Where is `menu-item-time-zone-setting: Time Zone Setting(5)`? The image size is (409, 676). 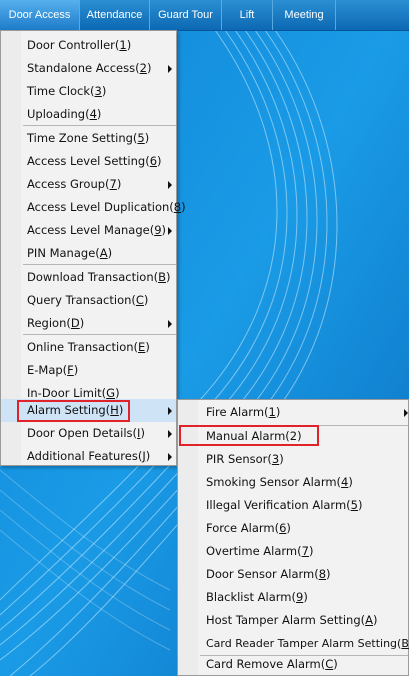
menu-item-time-zone-setting: Time Zone Setting(5) is located at coordinates (88, 138).